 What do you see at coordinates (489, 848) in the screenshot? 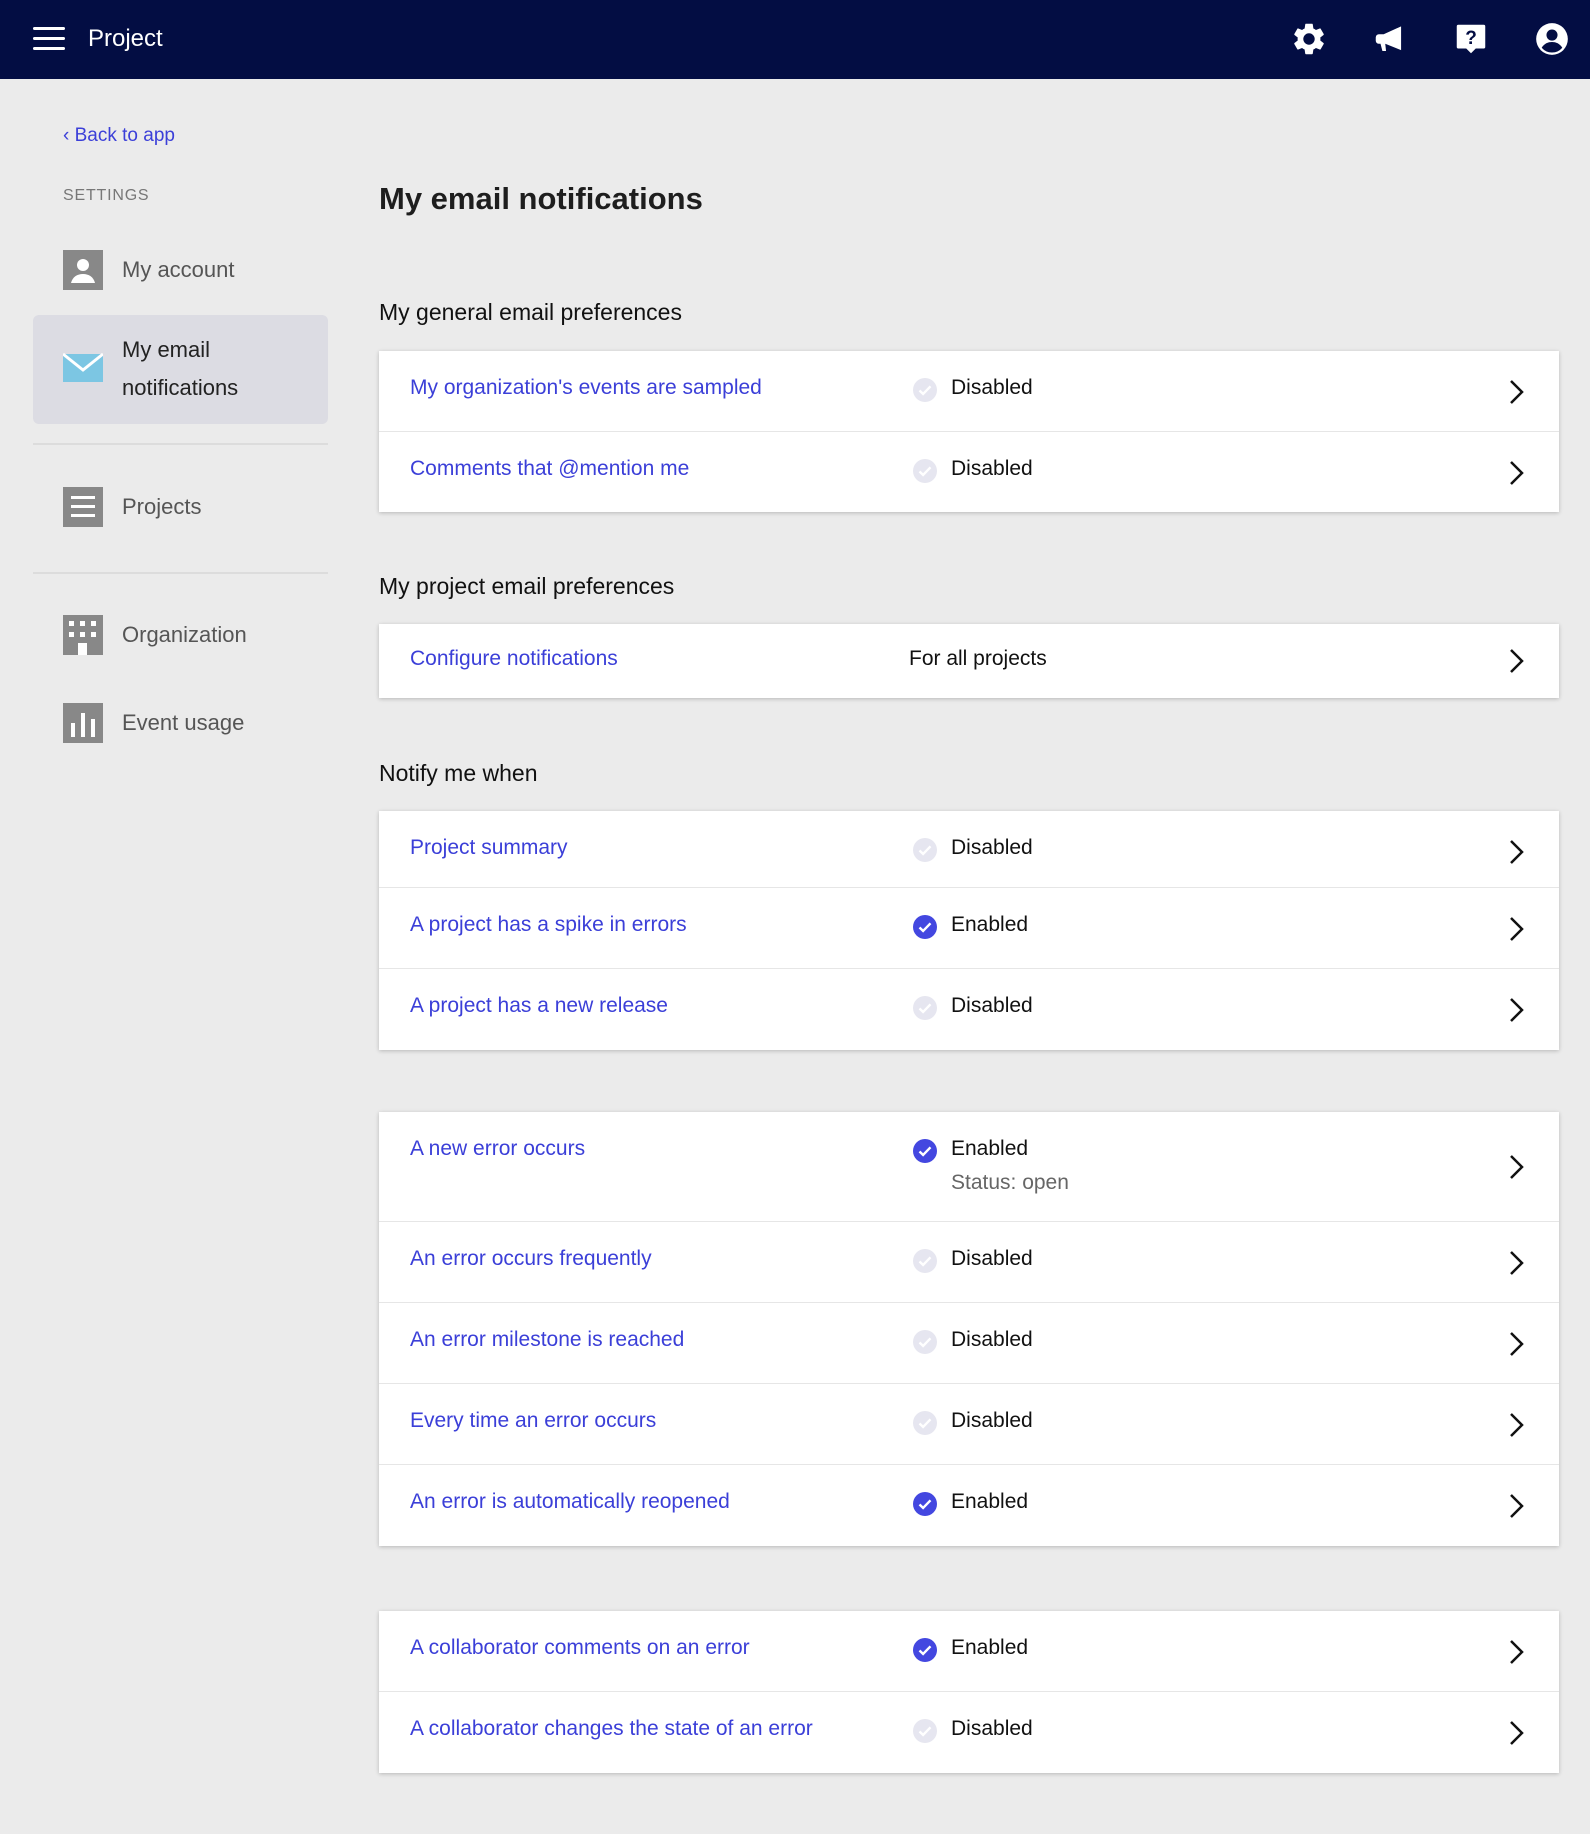
I see `row-label: Project summary` at bounding box center [489, 848].